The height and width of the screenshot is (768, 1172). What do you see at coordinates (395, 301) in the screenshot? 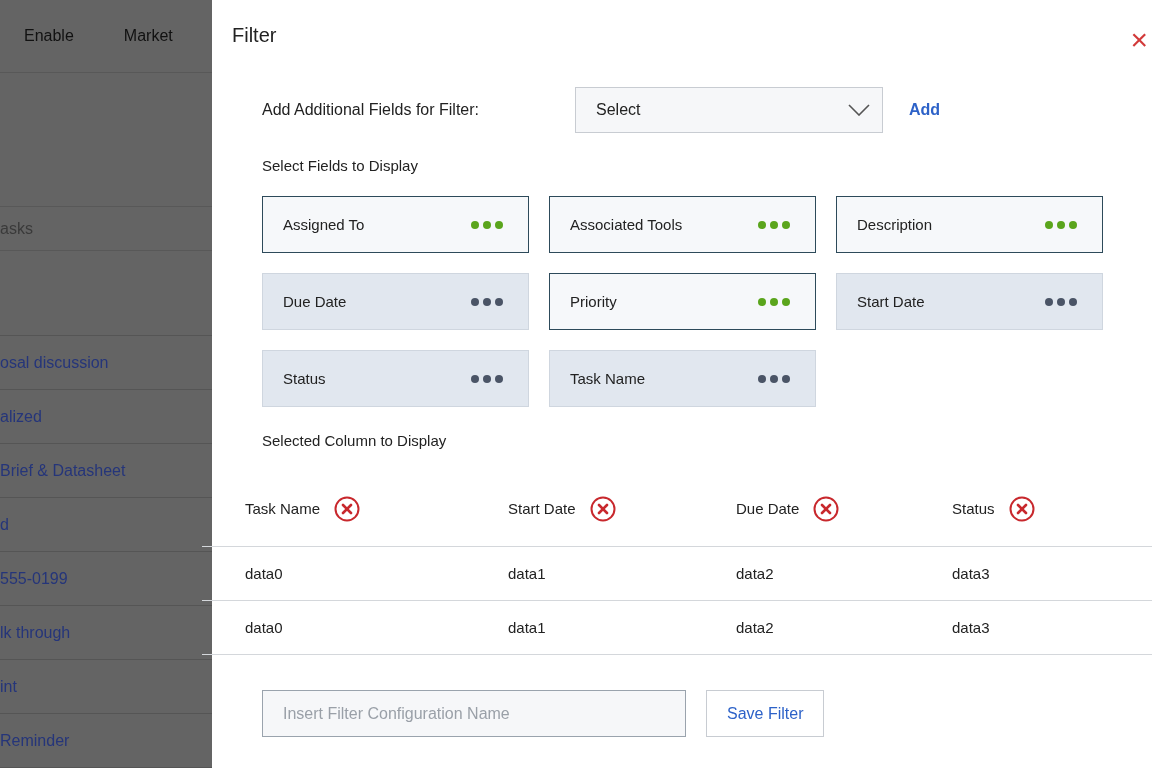
I see `field-option: Due Date` at bounding box center [395, 301].